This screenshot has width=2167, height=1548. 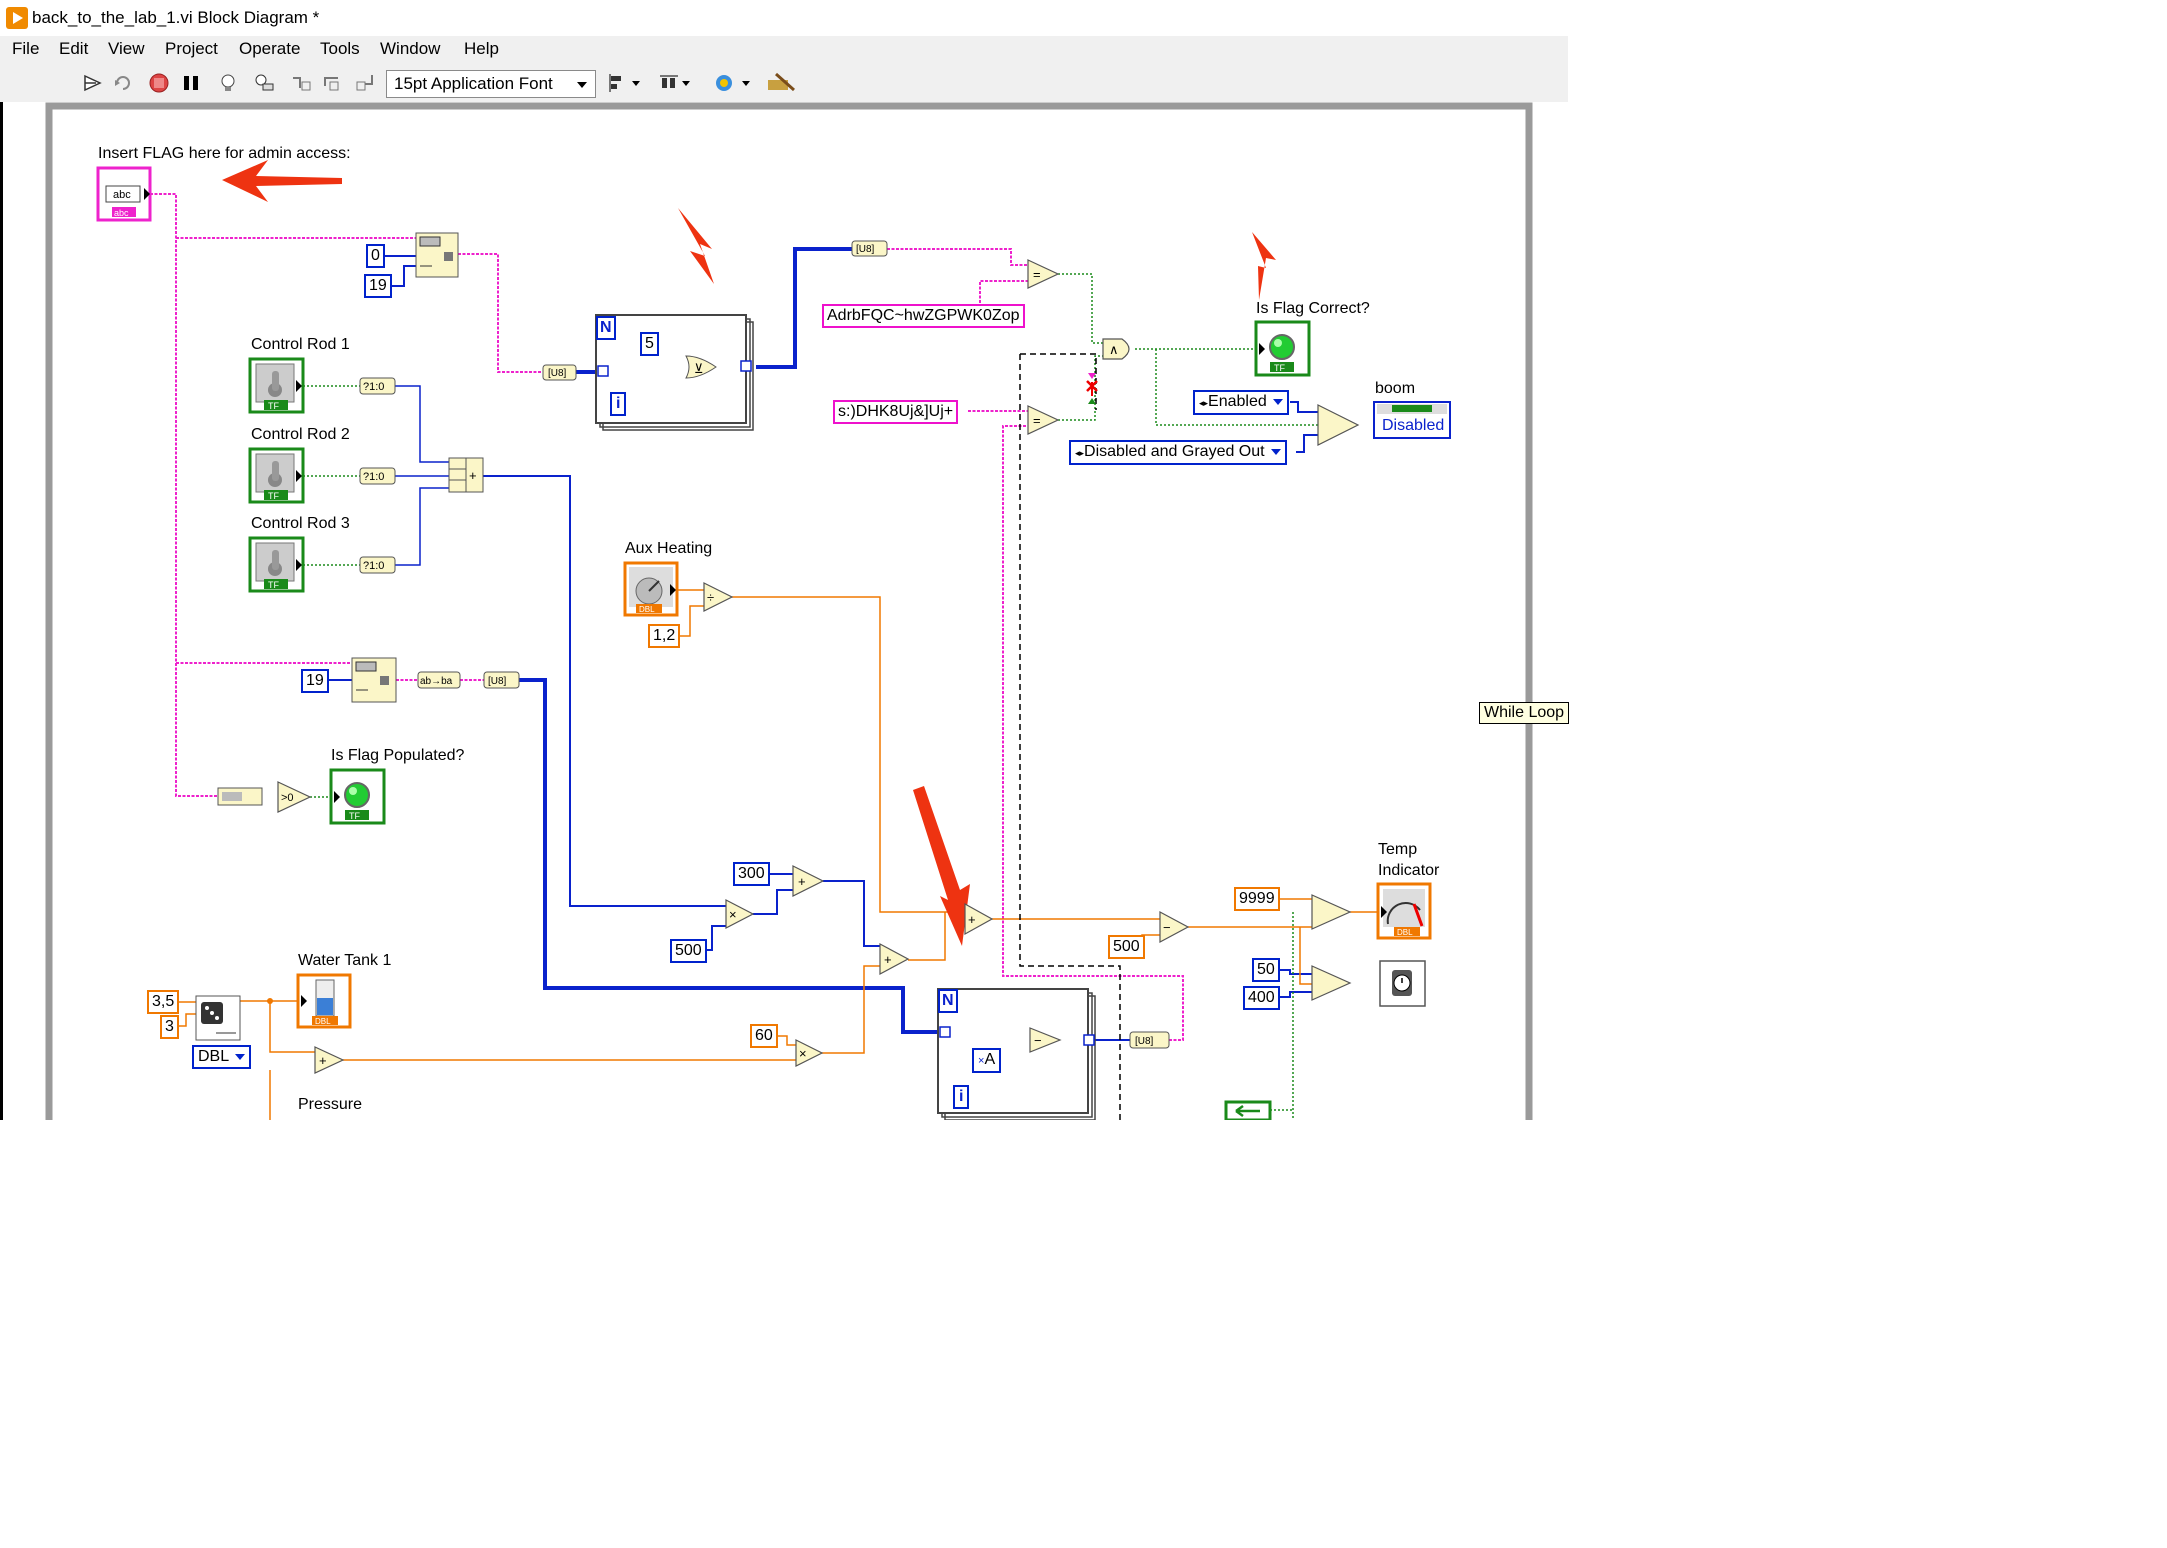 What do you see at coordinates (218, 1018) in the screenshot?
I see `random-number-node` at bounding box center [218, 1018].